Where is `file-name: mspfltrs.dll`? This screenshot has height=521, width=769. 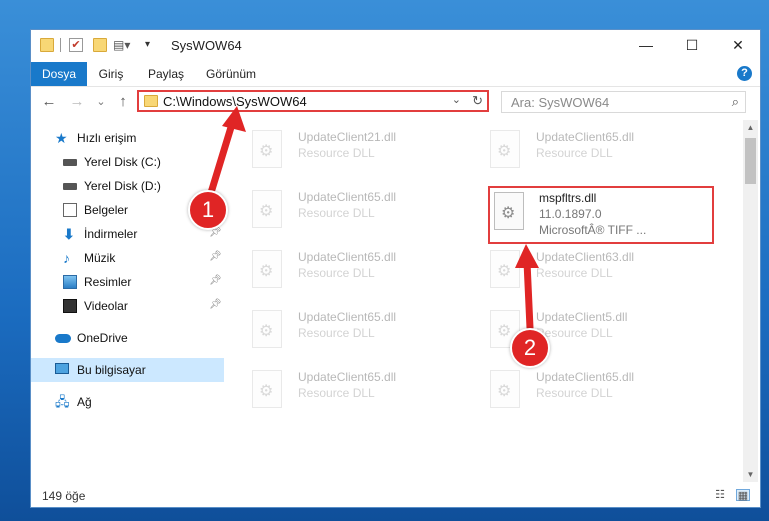
file-name: mspfltrs.dll is located at coordinates (568, 198).